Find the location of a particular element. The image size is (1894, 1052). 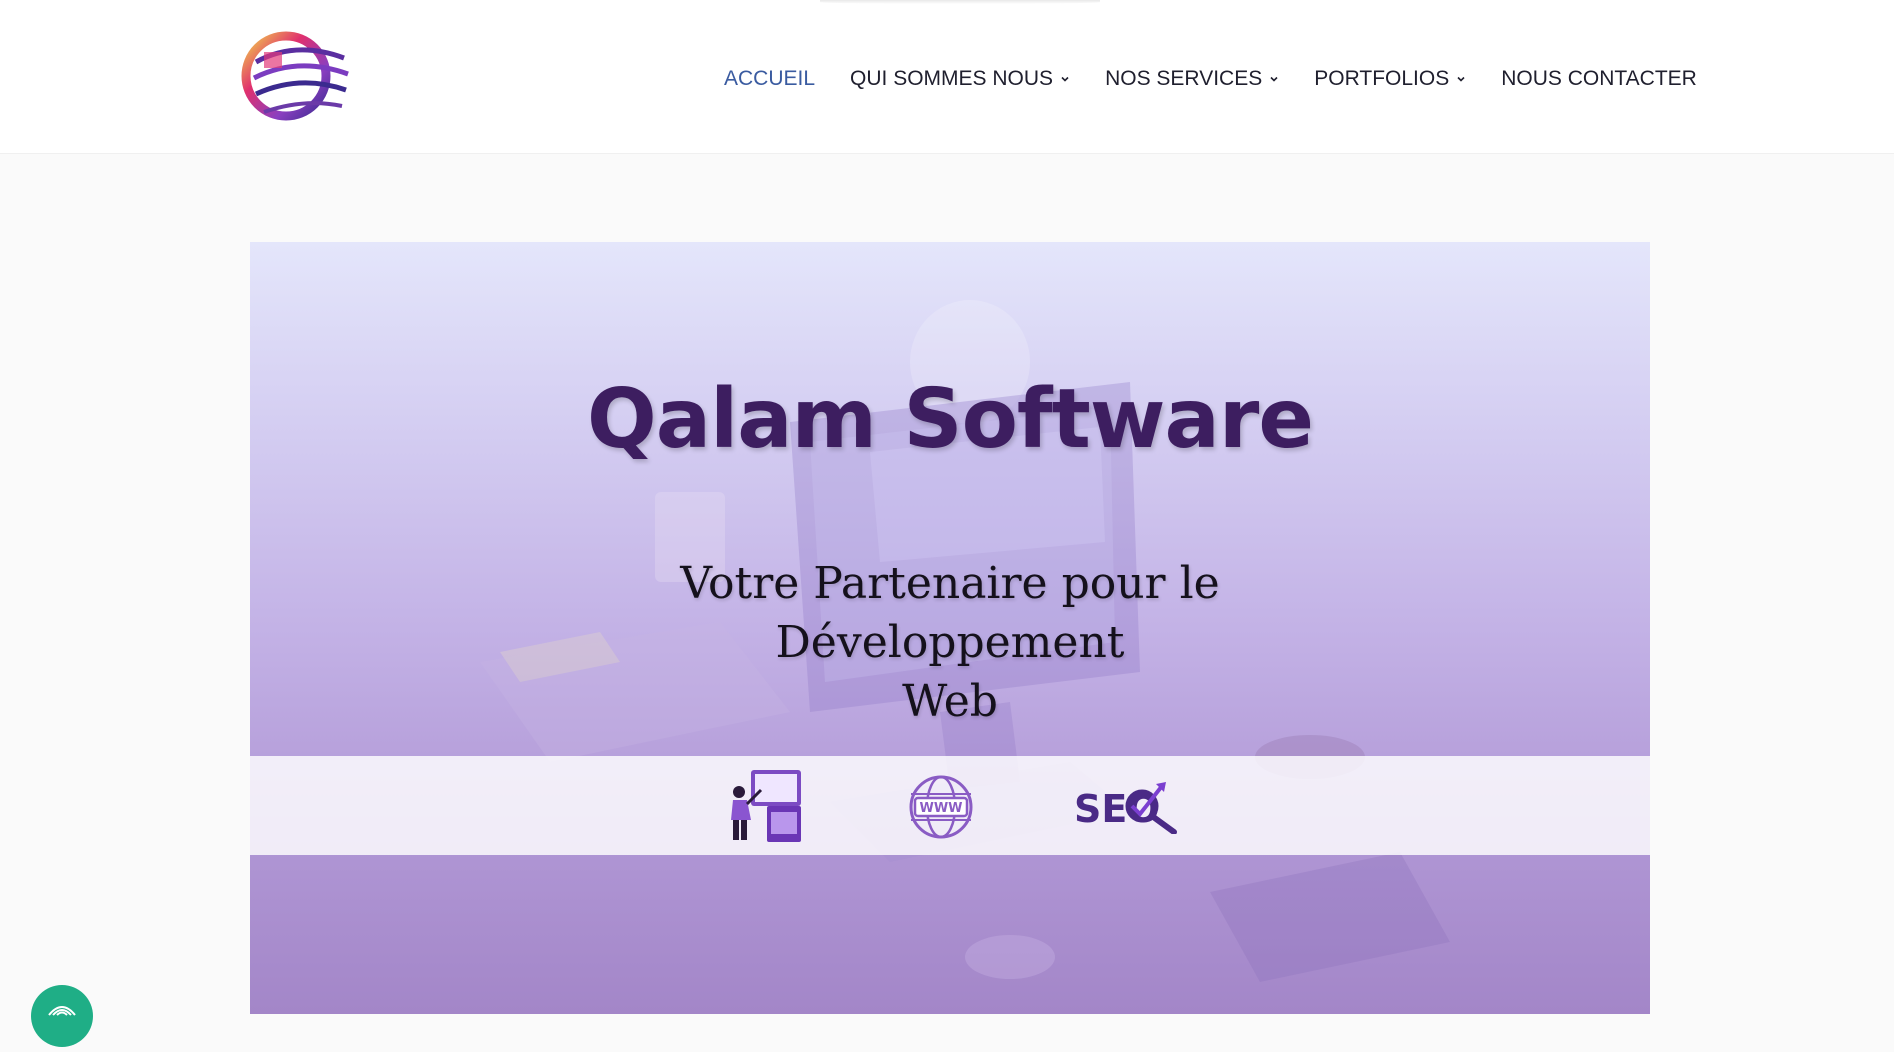

nav-nos-services-label: NOS SERVICES is located at coordinates (1184, 78).